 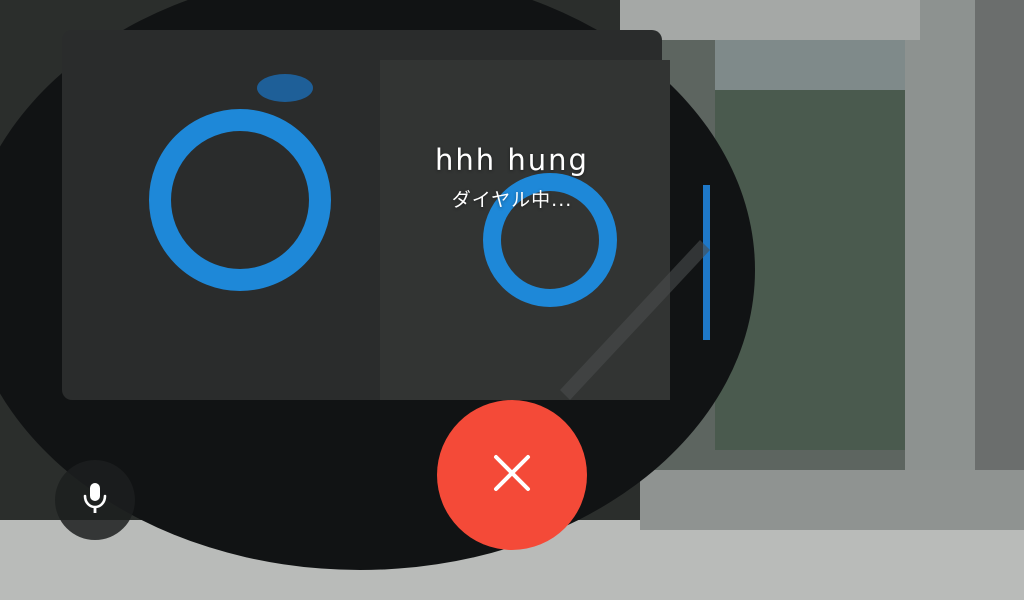 I want to click on caller-name: hhh hung, so click(x=512, y=160).